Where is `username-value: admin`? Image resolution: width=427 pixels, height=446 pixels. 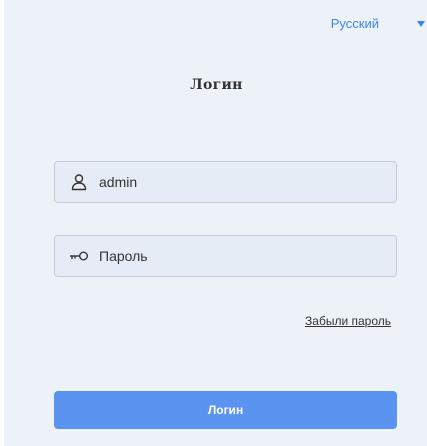 username-value: admin is located at coordinates (118, 182).